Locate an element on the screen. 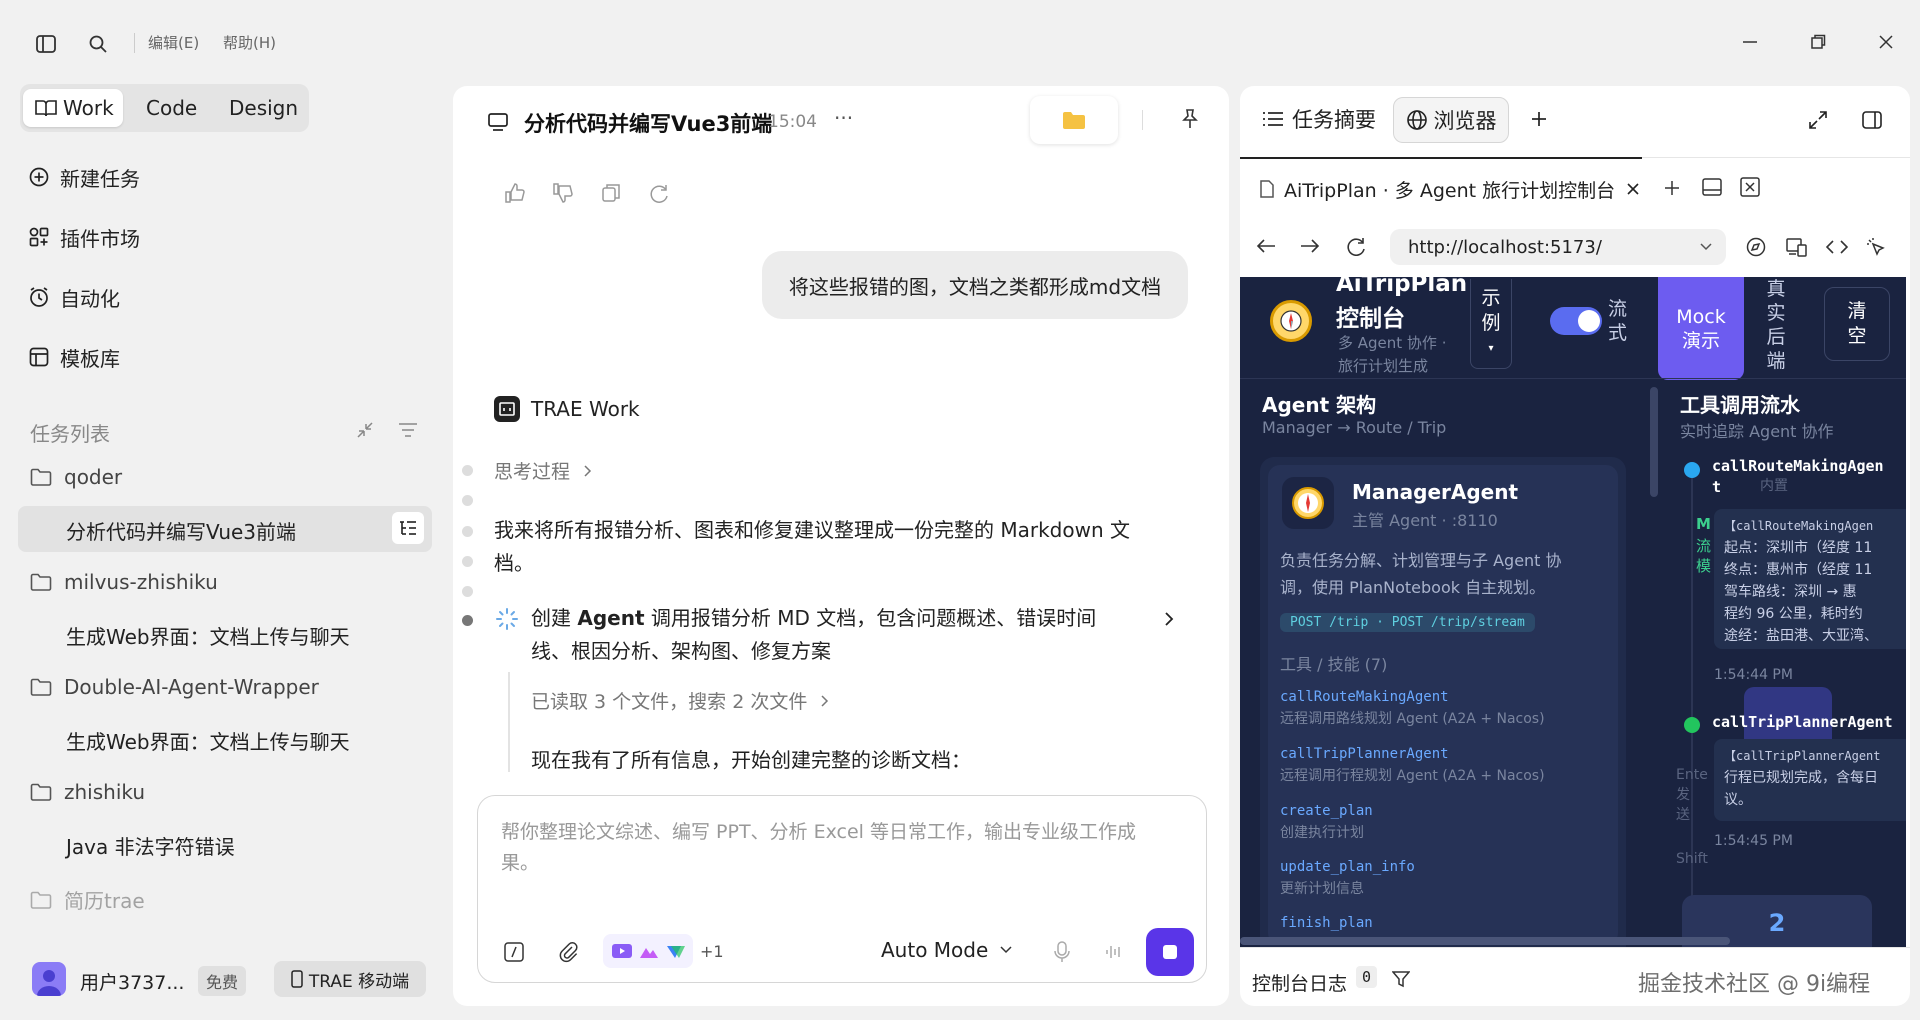 The height and width of the screenshot is (1020, 1920). mode-design-tab: Design is located at coordinates (263, 108).